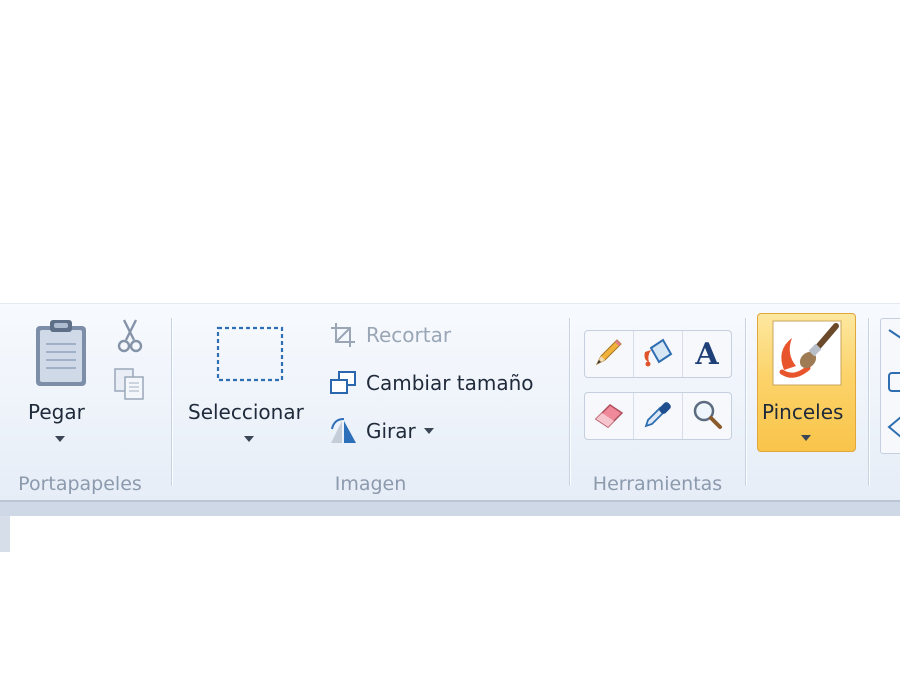 The image size is (900, 700). I want to click on paste-label: Pegar, so click(56, 412).